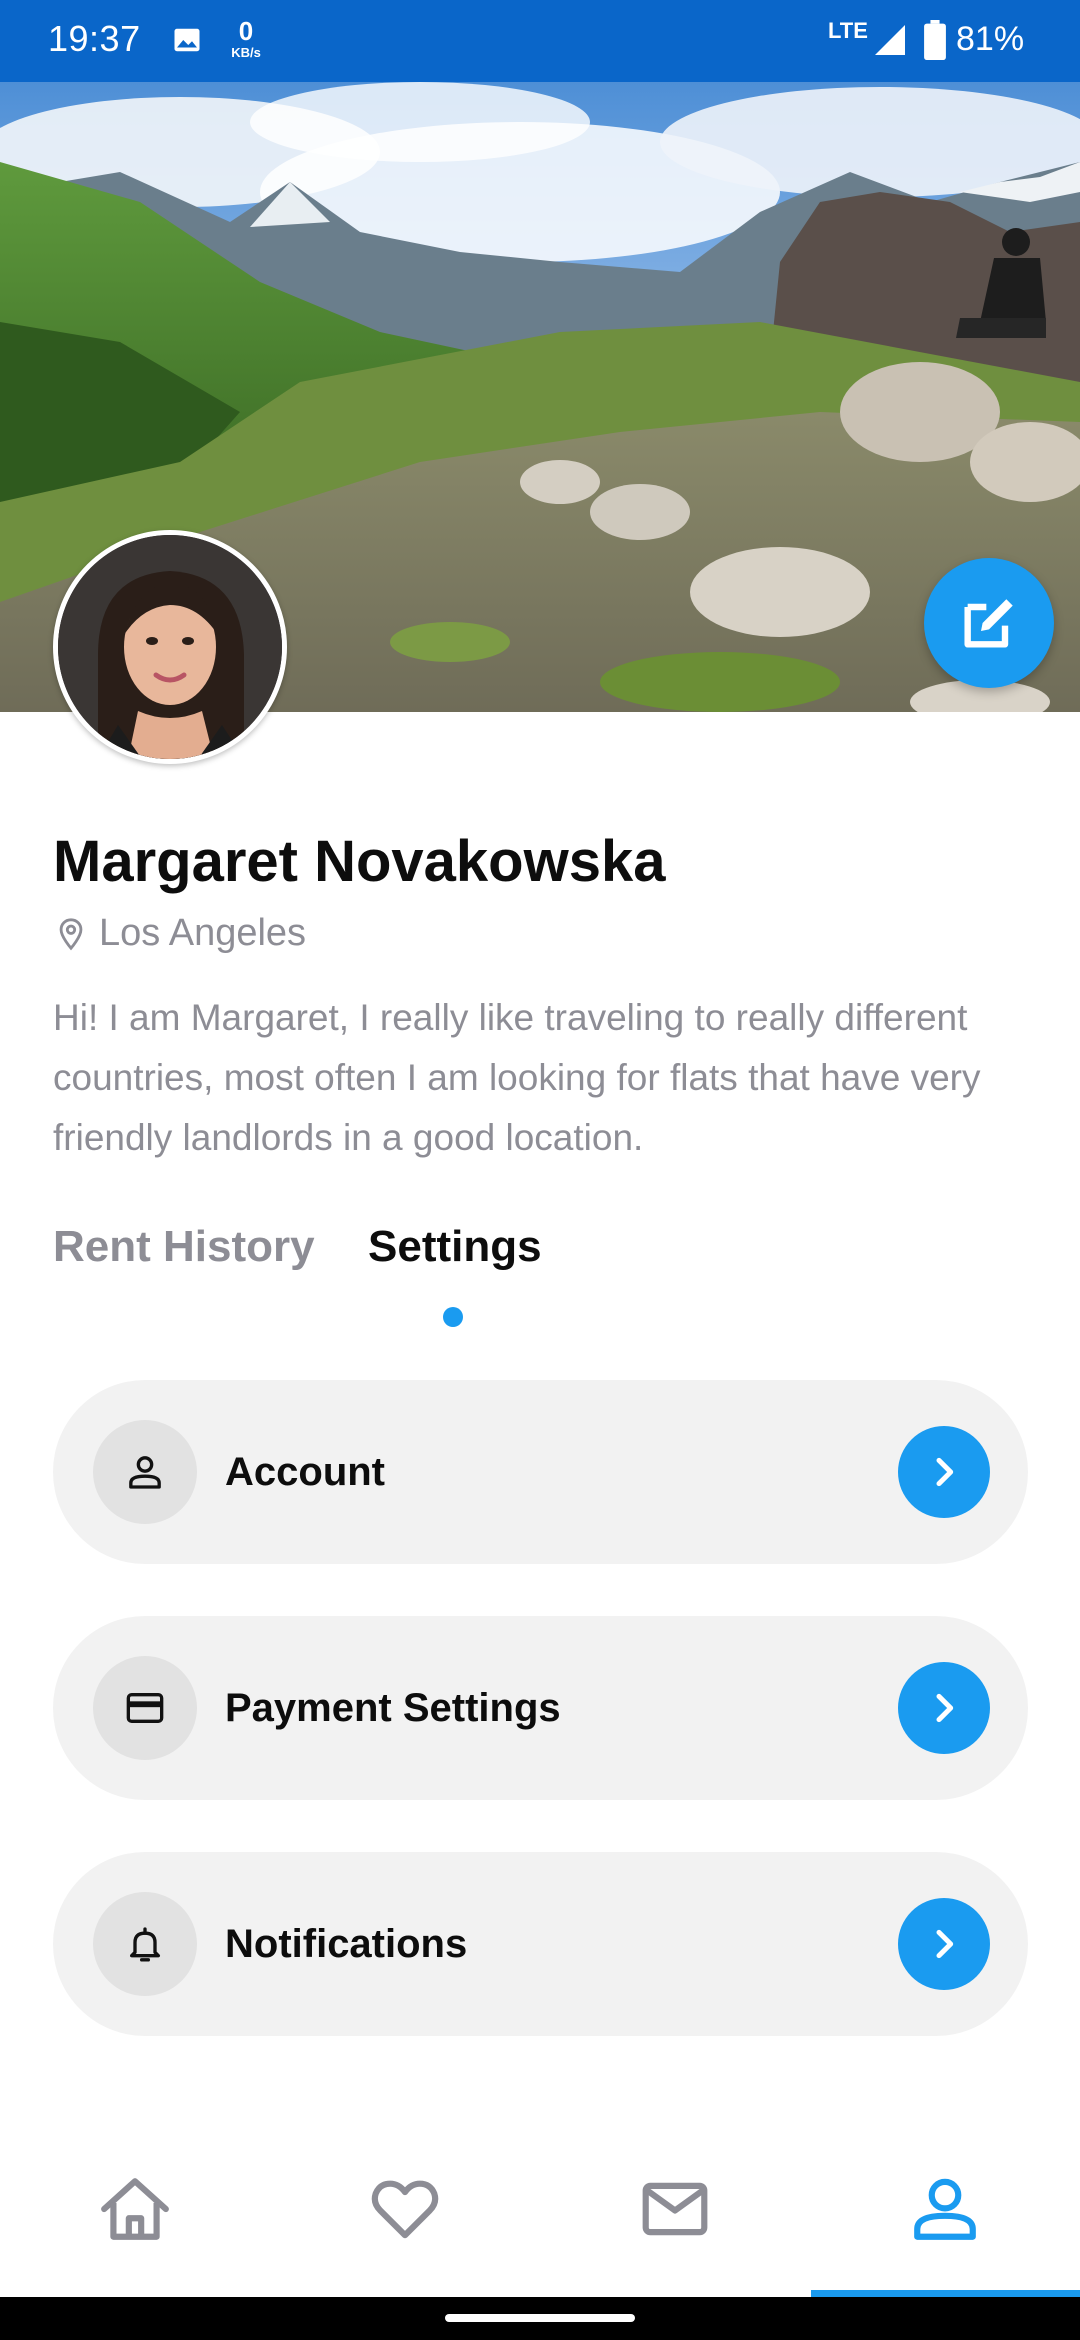 The width and height of the screenshot is (1080, 2340). Describe the element at coordinates (246, 38) in the screenshot. I see `network-speed: 0 KB/s` at that location.